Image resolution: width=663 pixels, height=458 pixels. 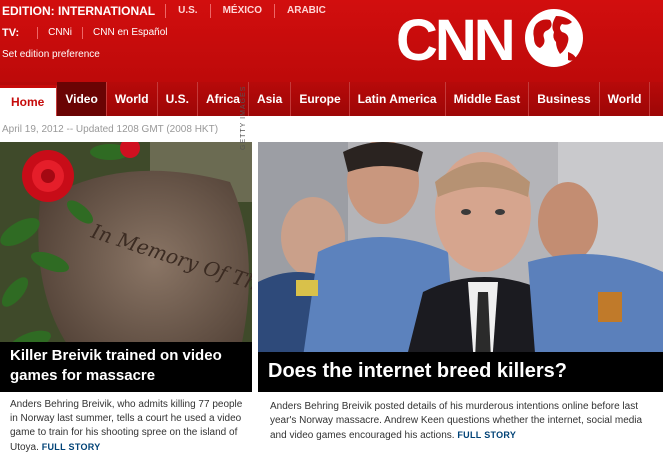 I want to click on tv-cnni-link: CNNi, so click(x=59, y=33).